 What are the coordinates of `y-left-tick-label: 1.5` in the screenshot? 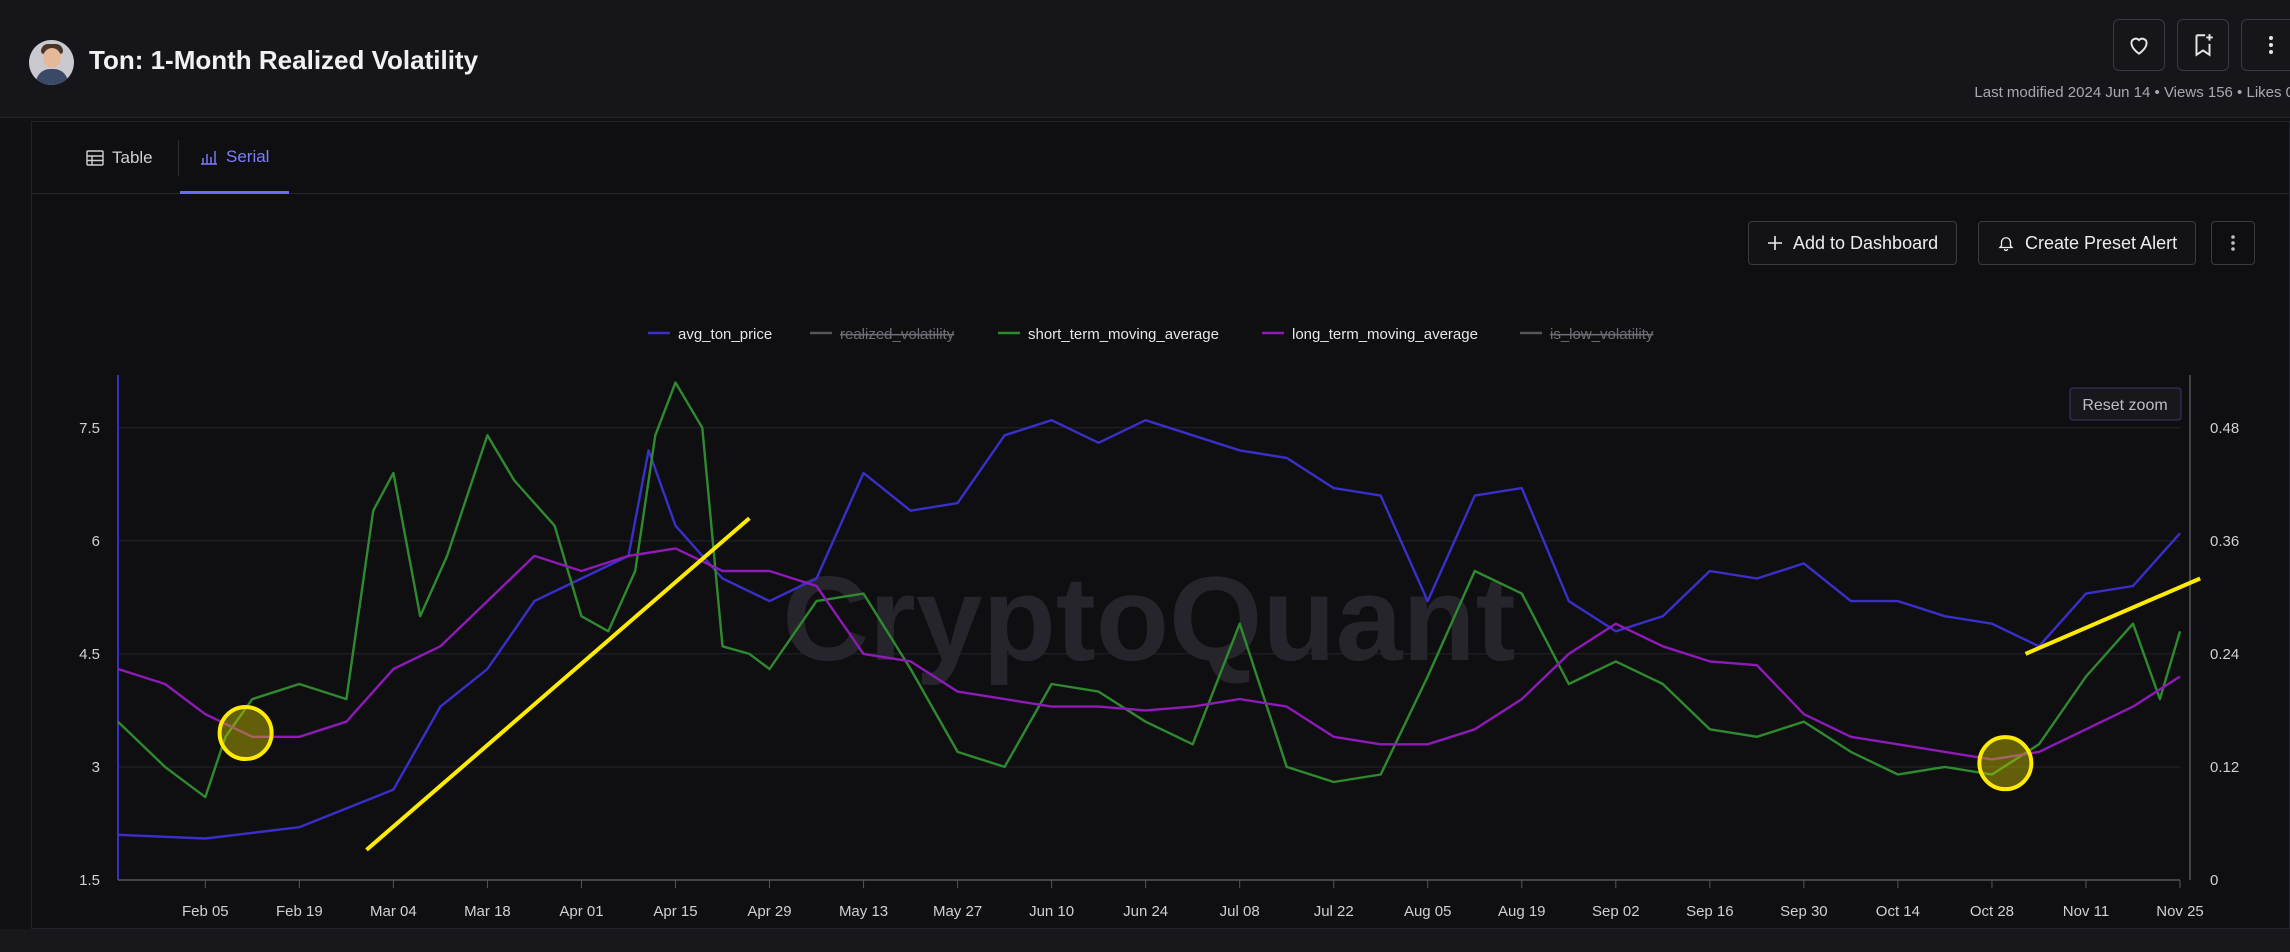 It's located at (89, 880).